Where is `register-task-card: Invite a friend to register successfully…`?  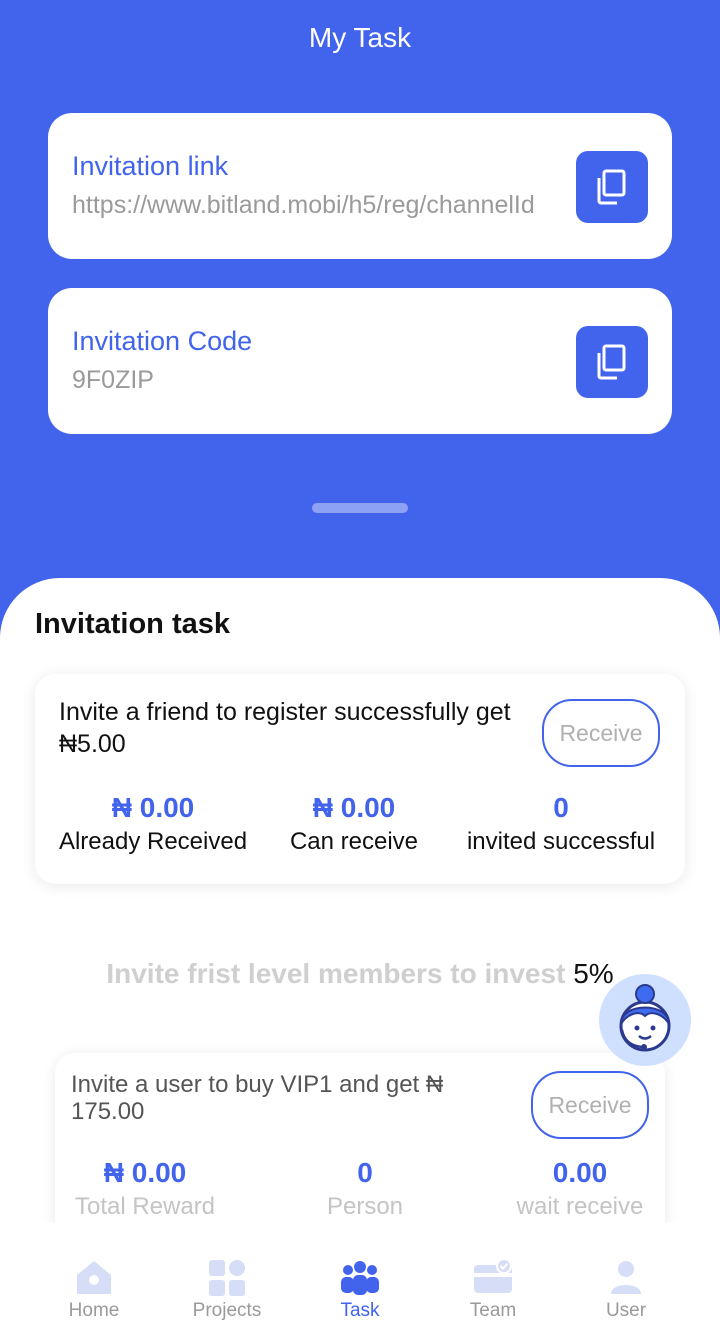 register-task-card: Invite a friend to register successfully… is located at coordinates (360, 779).